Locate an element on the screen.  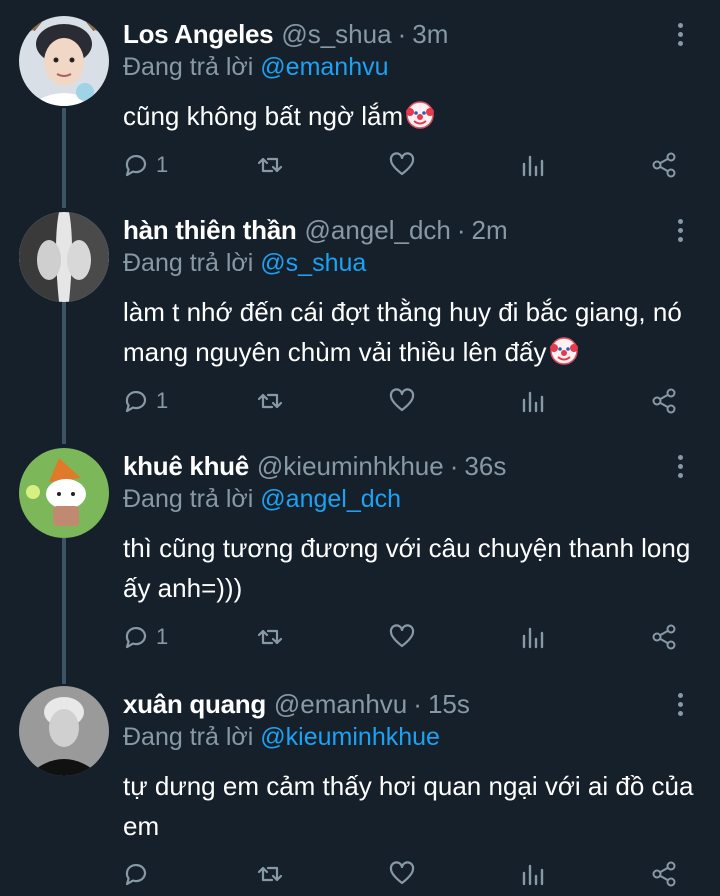
user-handle: @angel_dch is located at coordinates (377, 230).